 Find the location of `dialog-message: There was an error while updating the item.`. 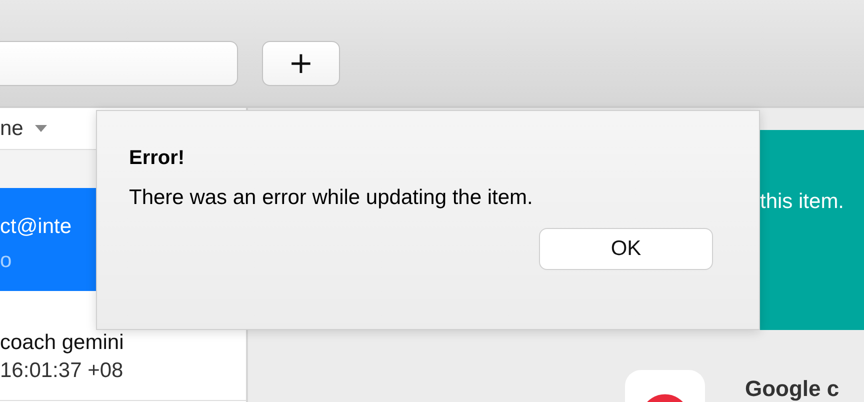

dialog-message: There was an error while updating the item. is located at coordinates (331, 198).